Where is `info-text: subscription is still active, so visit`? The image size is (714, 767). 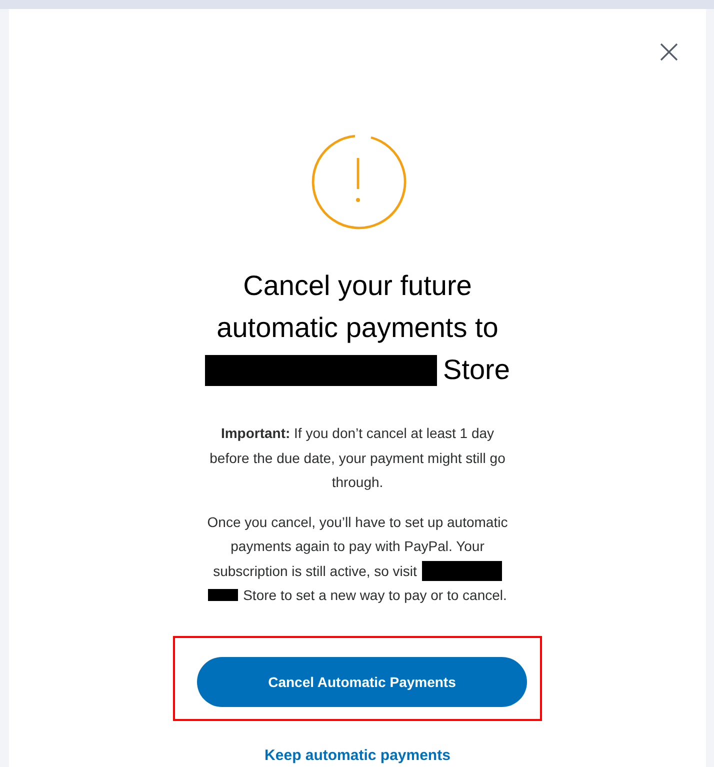 info-text: subscription is still active, so visit is located at coordinates (315, 571).